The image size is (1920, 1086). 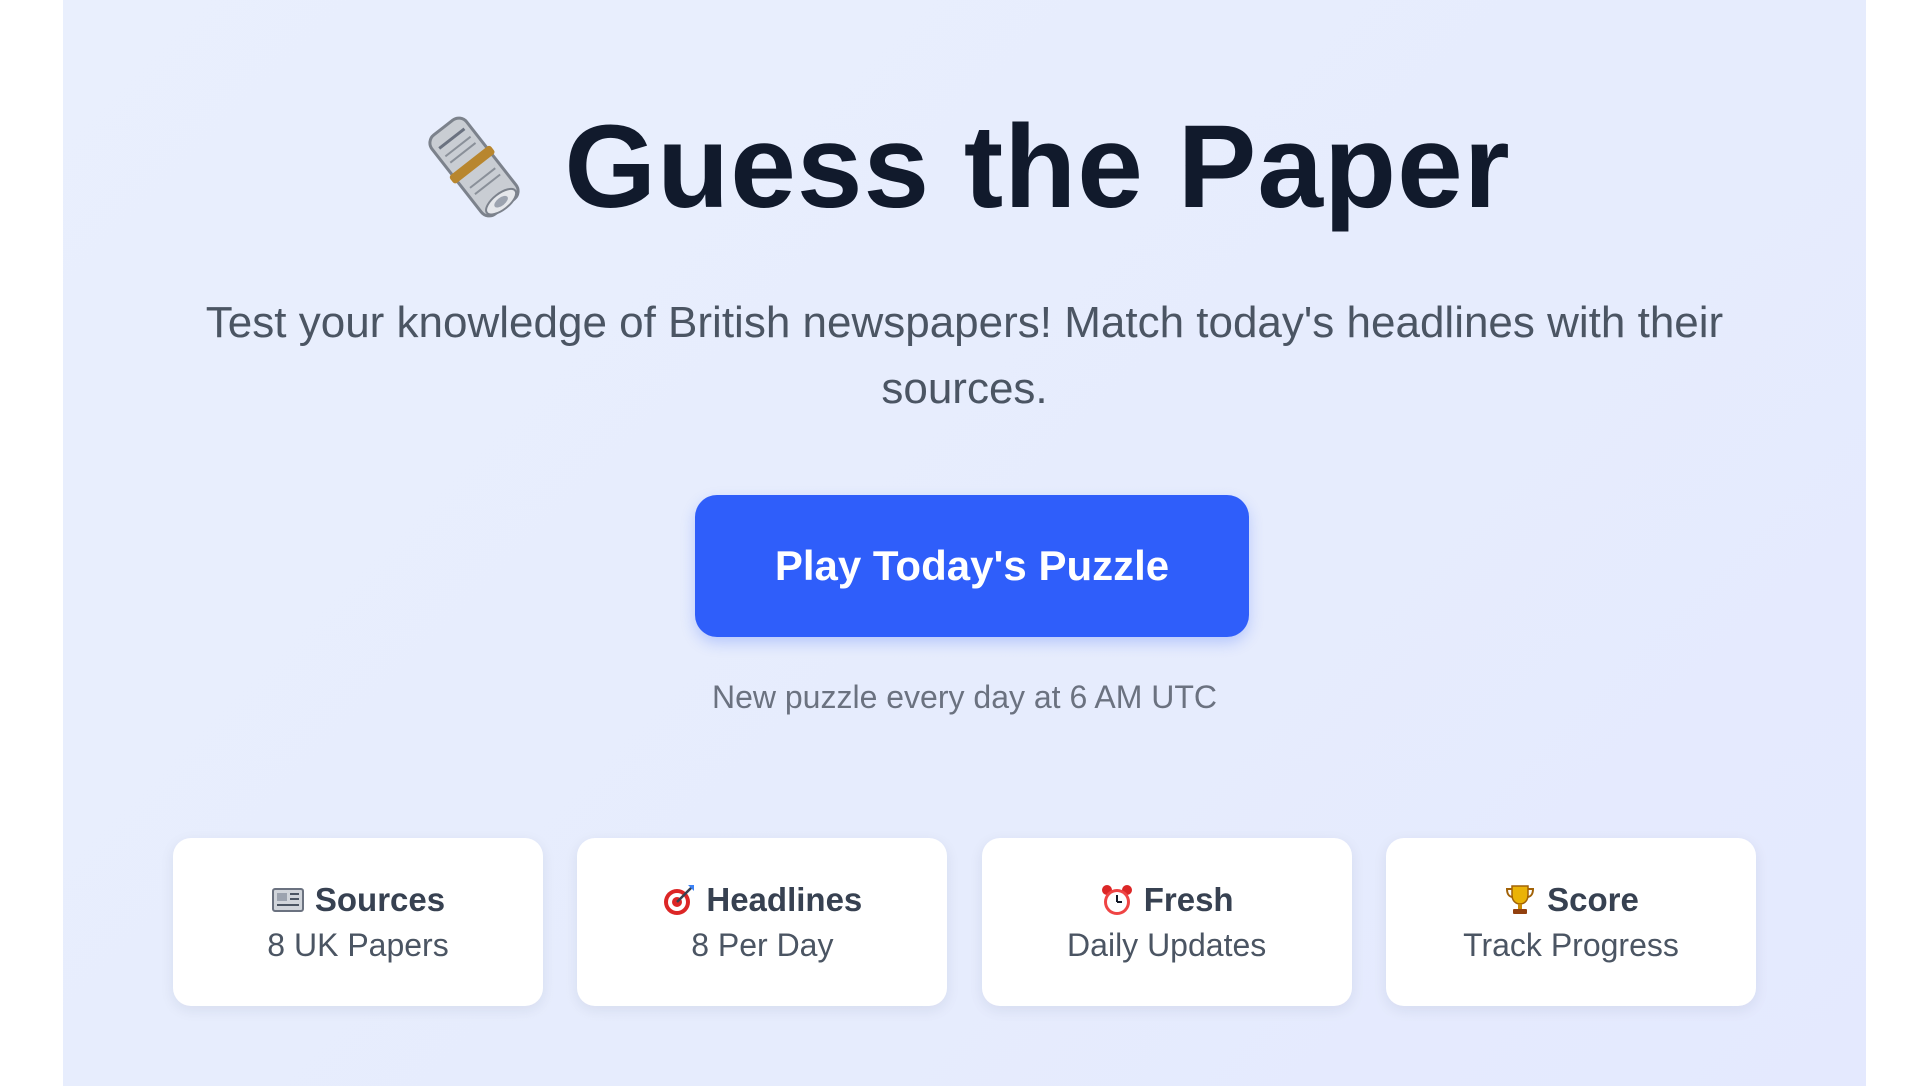 I want to click on feature-subtitle: 8 UK Papers, so click(x=358, y=944).